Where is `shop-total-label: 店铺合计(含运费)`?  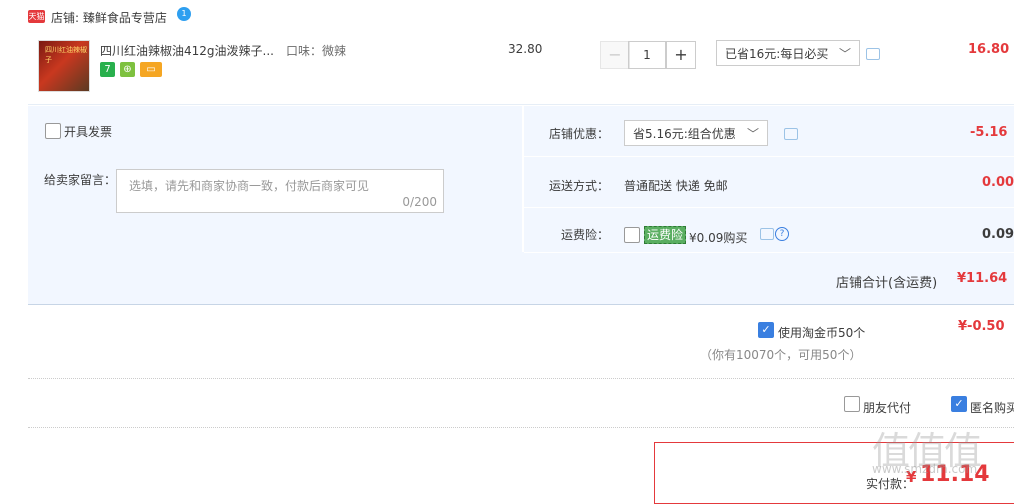
shop-total-label: 店铺合计(含运费) is located at coordinates (887, 283).